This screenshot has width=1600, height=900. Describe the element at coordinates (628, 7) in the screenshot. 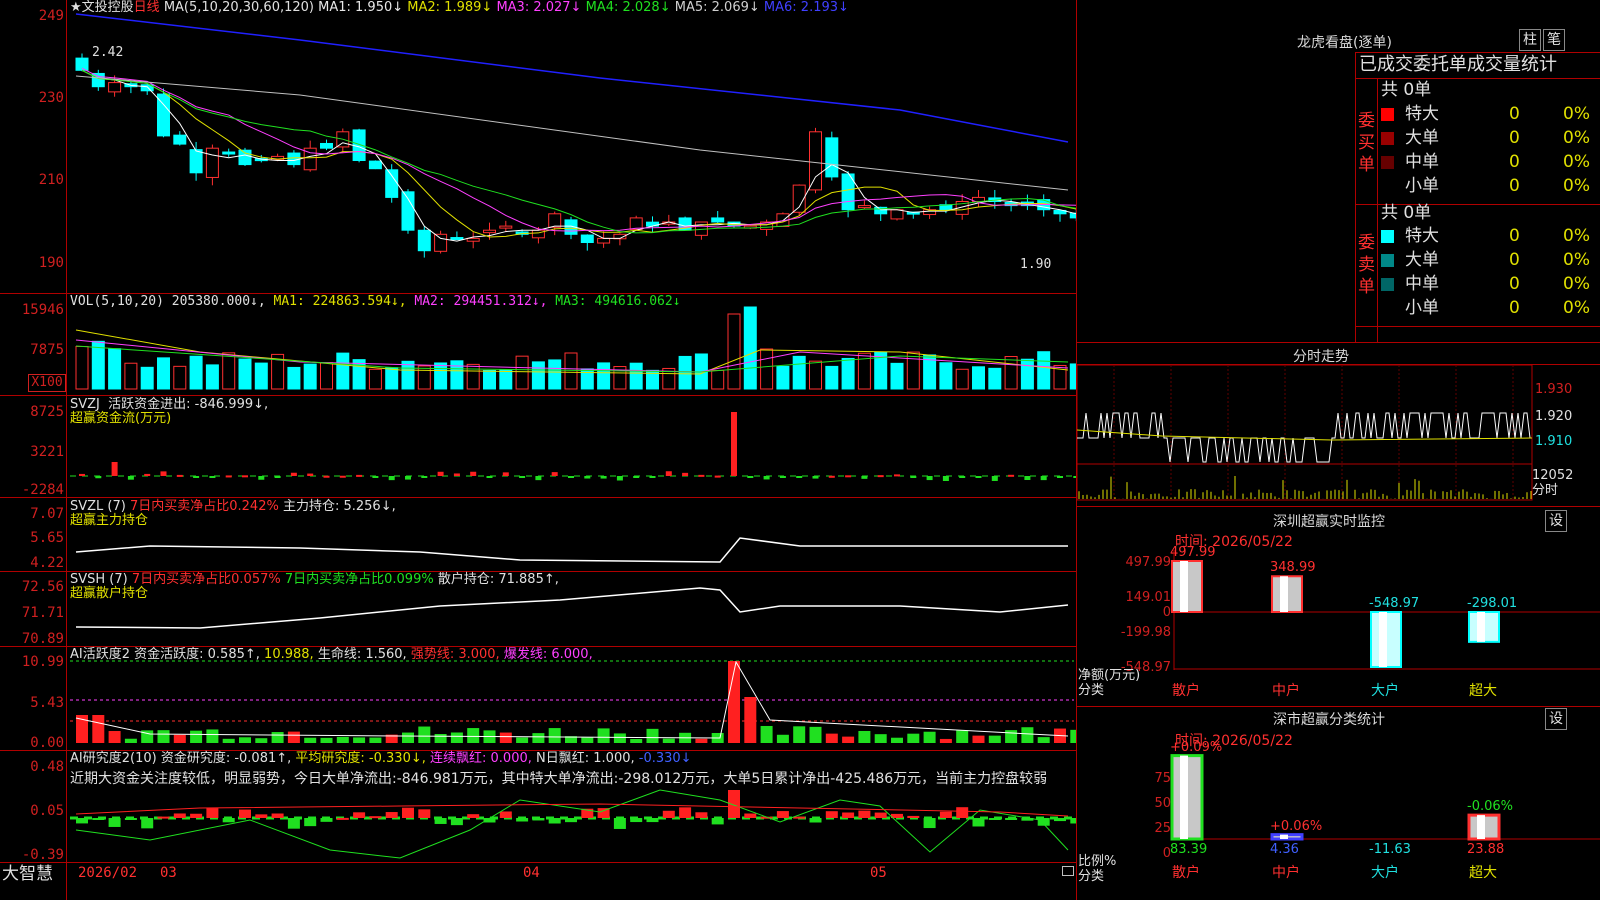

I see `ma4-value: MA4: 2.028↓` at that location.